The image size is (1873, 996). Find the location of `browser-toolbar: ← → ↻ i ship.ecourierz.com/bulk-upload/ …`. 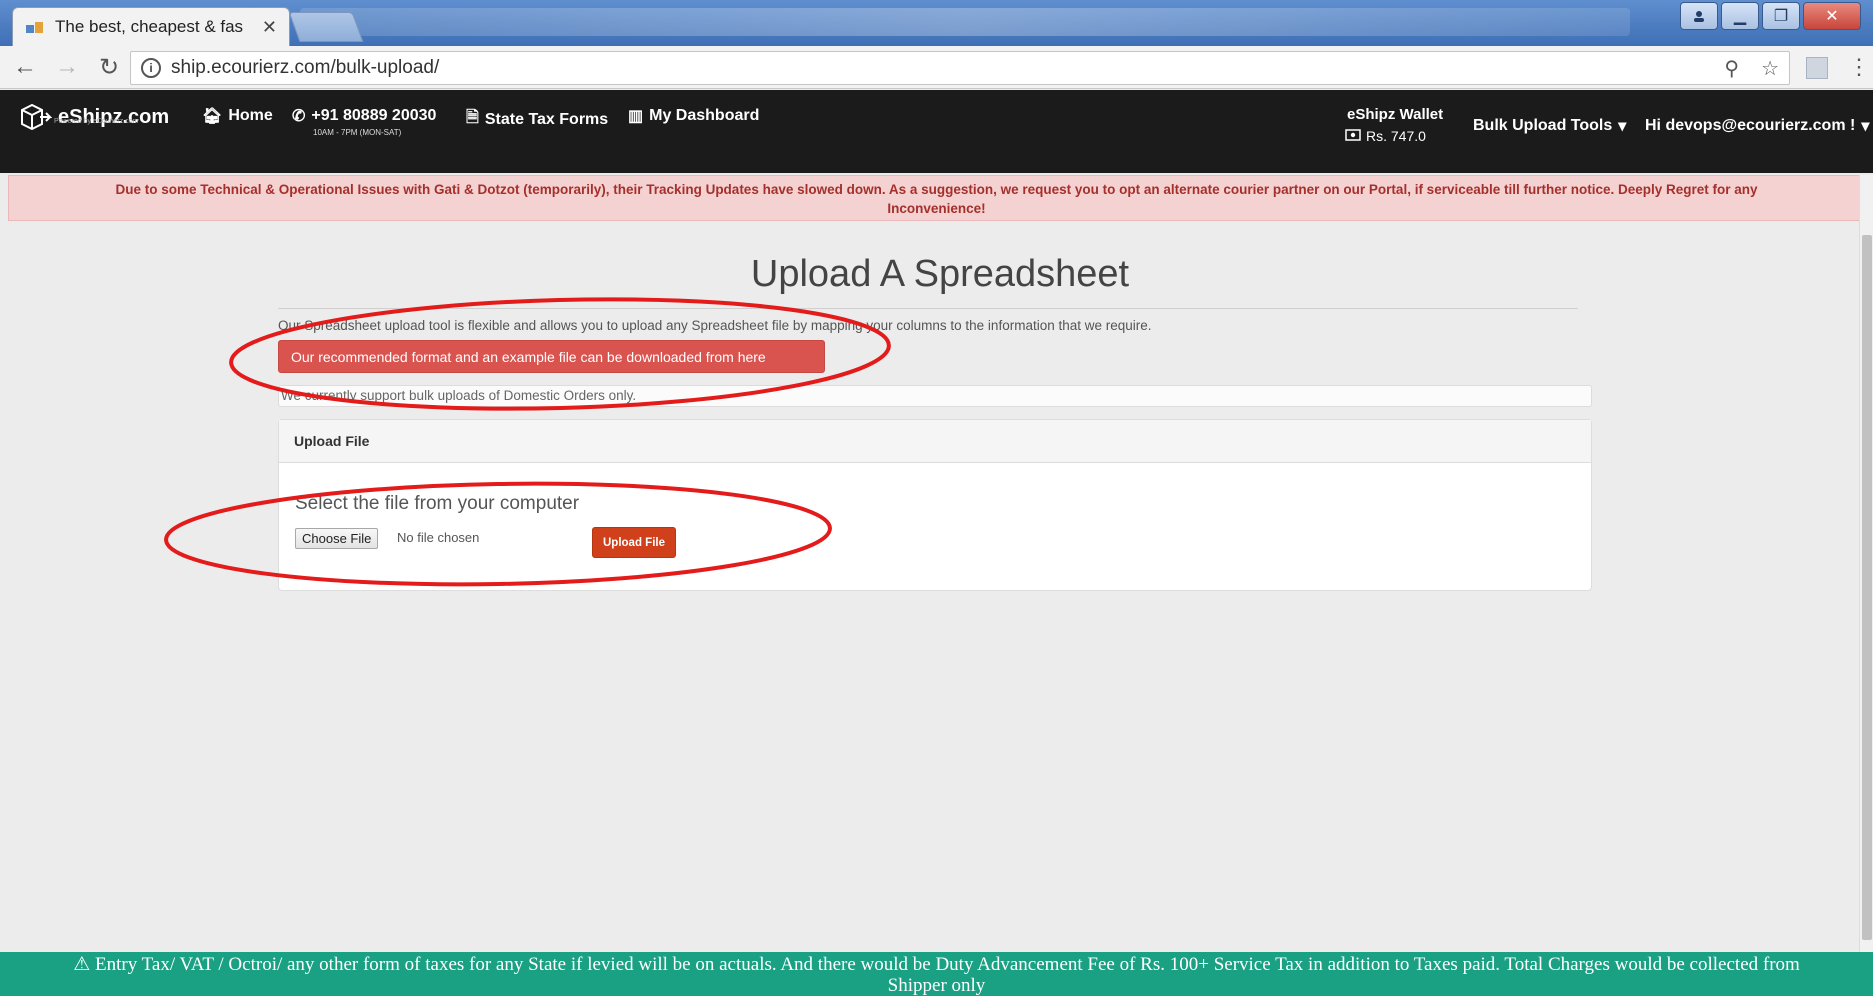

browser-toolbar: ← → ↻ i ship.ecourierz.com/bulk-upload/ … is located at coordinates (936, 67).